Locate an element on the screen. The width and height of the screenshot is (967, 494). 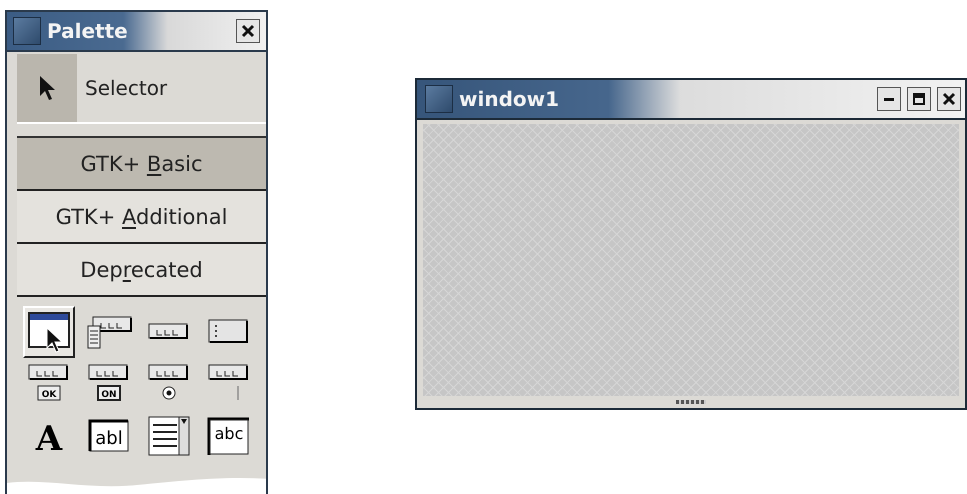
menubar-icon is located at coordinates (109, 332).